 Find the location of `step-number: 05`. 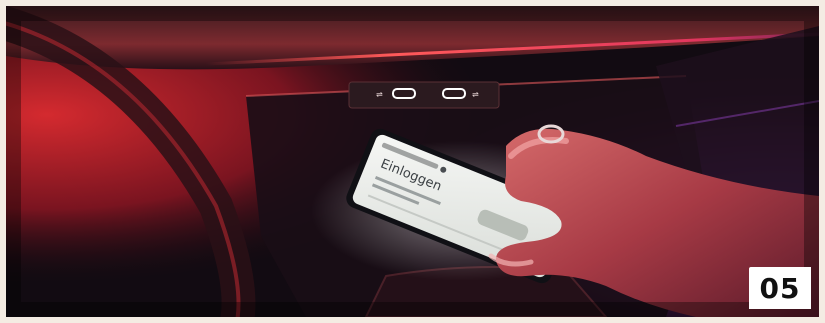

step-number: 05 is located at coordinates (780, 288).